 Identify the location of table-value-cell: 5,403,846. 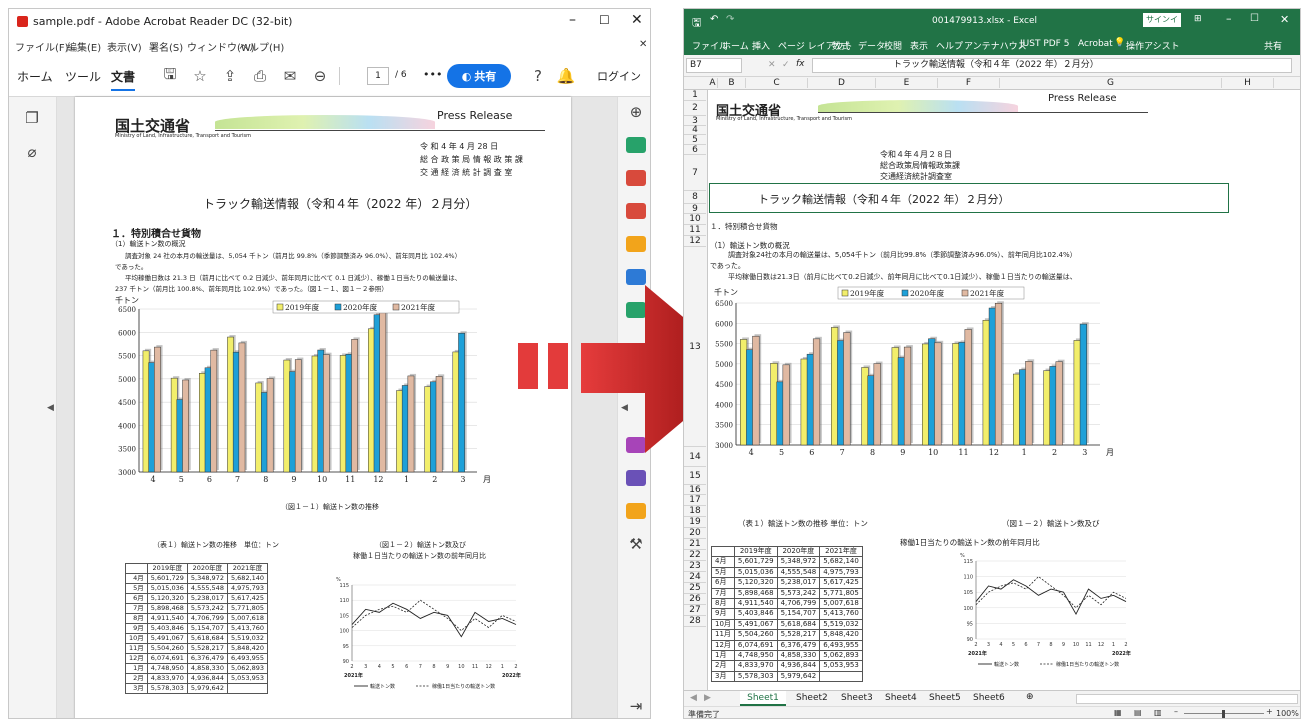
(755, 614).